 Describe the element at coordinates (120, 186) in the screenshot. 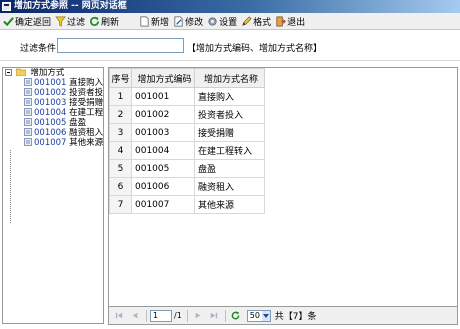

I see `cell-seq: 6` at that location.